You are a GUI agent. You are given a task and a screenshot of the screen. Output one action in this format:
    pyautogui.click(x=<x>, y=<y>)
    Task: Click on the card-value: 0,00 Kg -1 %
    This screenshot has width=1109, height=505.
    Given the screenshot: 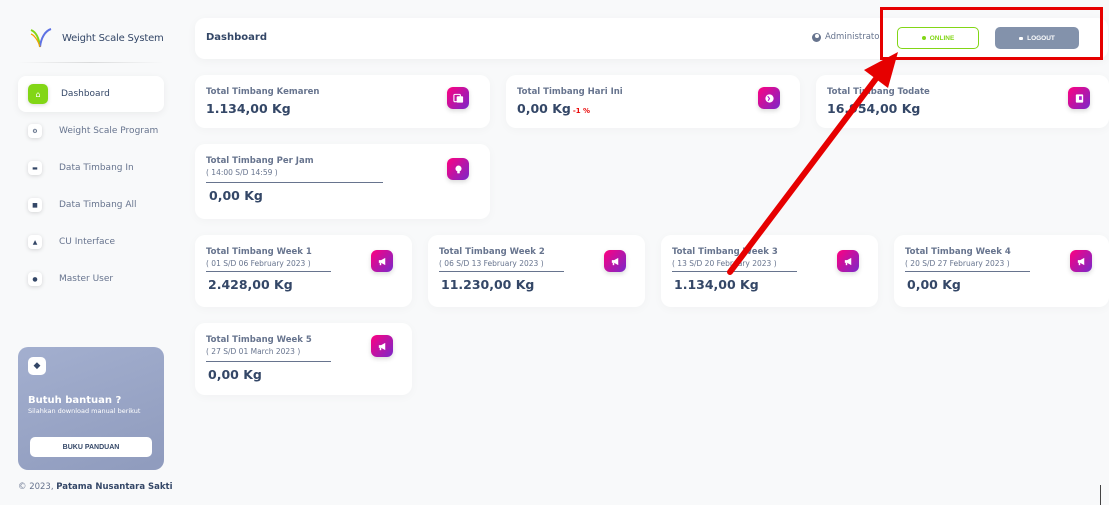 What is the action you would take?
    pyautogui.click(x=553, y=108)
    